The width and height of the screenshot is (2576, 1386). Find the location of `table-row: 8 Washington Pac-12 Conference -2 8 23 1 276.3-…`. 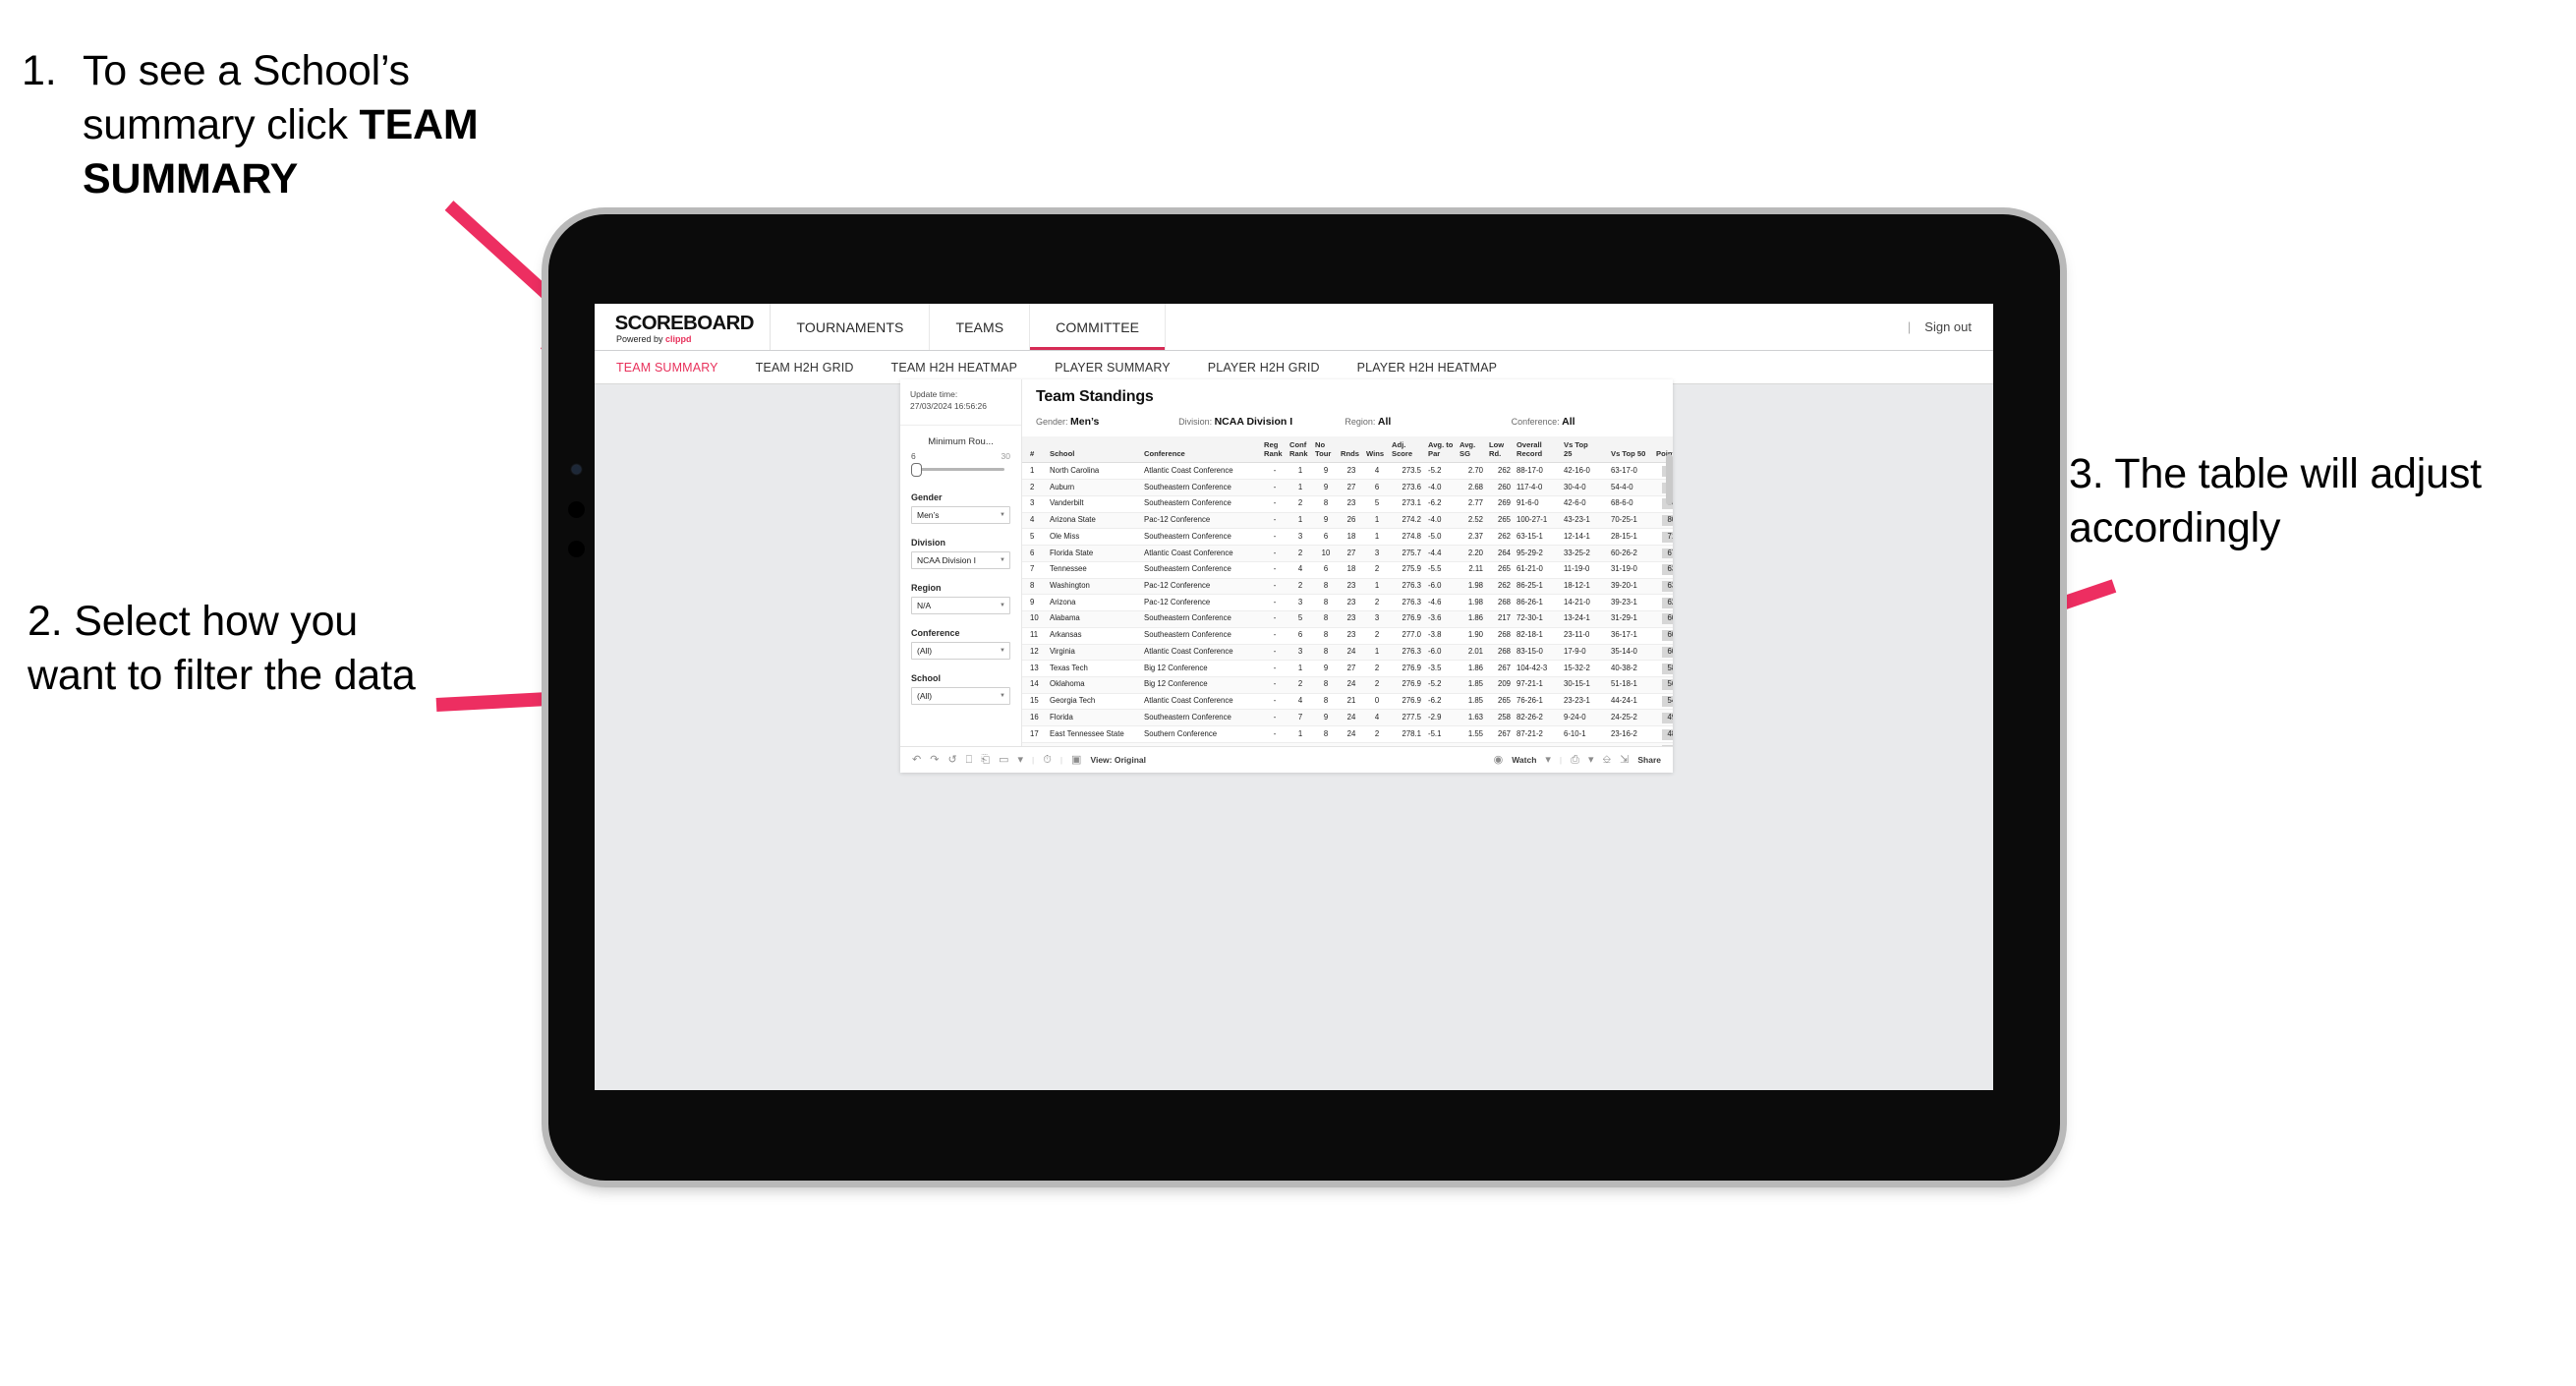

table-row: 8 Washington Pac-12 Conference -2 8 23 1 276.3-… is located at coordinates (1347, 587).